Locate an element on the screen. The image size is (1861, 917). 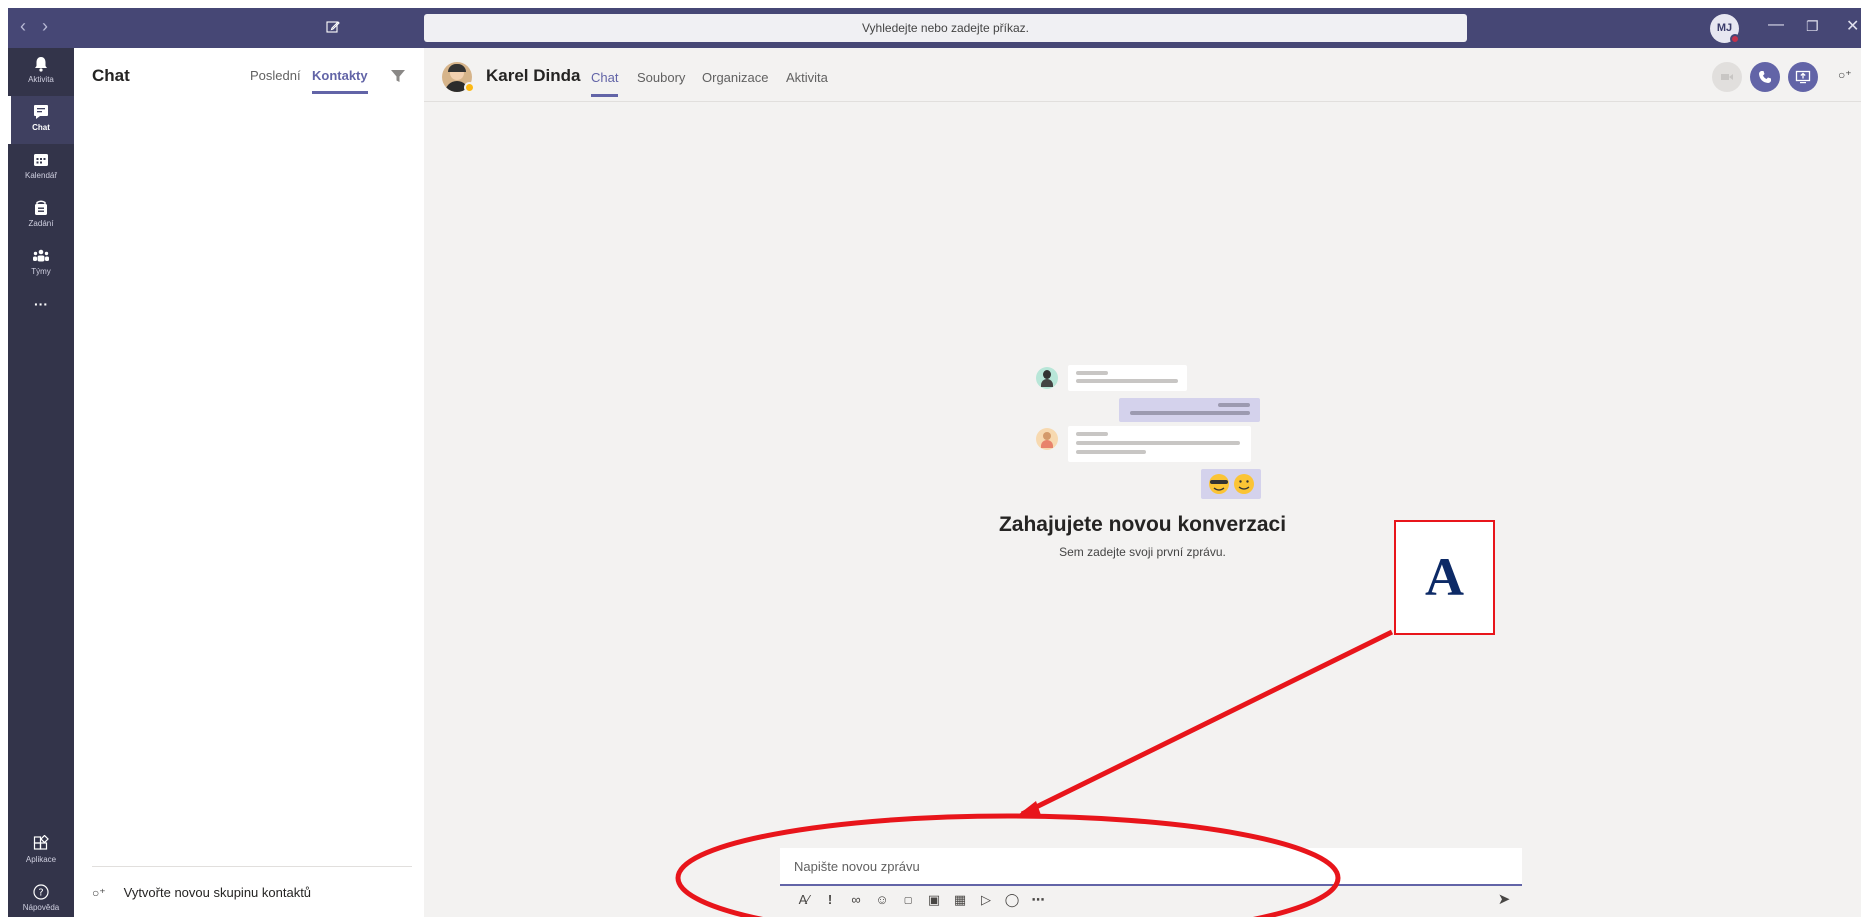
more-icon: ··· is located at coordinates (41, 304).